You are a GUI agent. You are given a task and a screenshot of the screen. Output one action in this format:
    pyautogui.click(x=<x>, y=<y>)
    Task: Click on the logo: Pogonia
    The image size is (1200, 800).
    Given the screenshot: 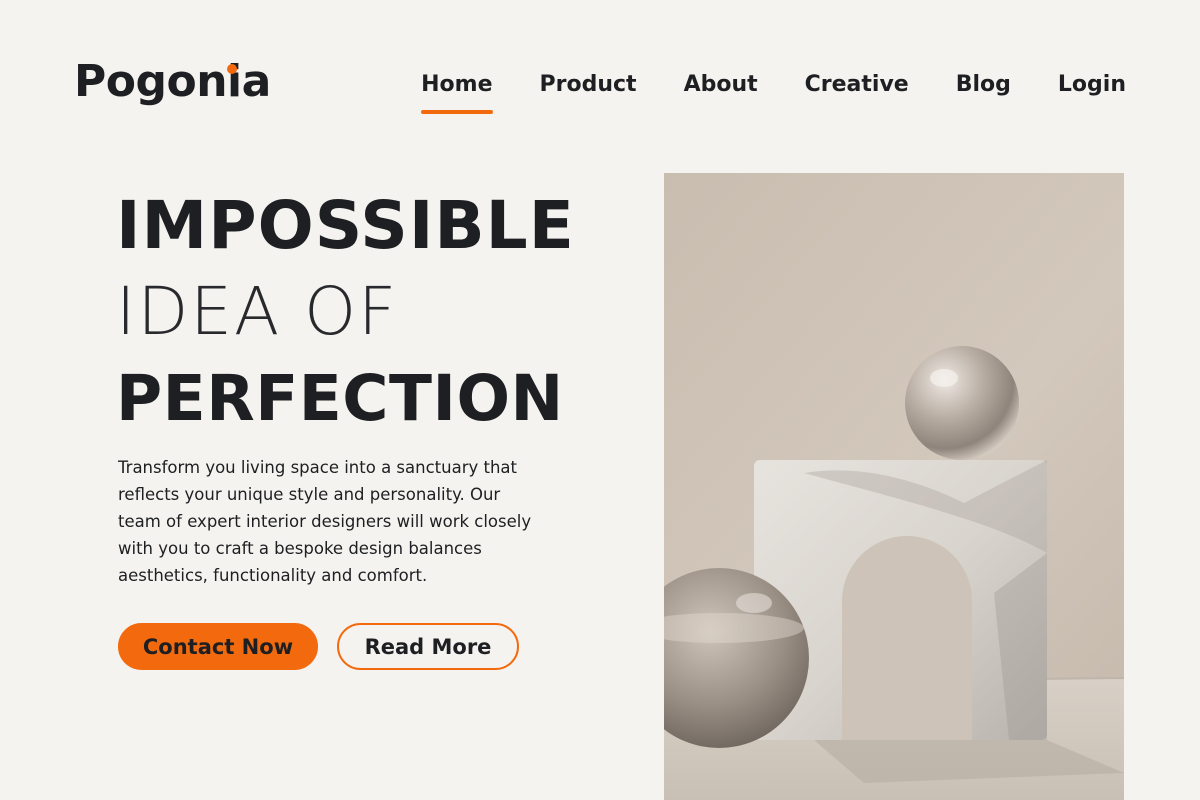 What is the action you would take?
    pyautogui.click(x=172, y=82)
    